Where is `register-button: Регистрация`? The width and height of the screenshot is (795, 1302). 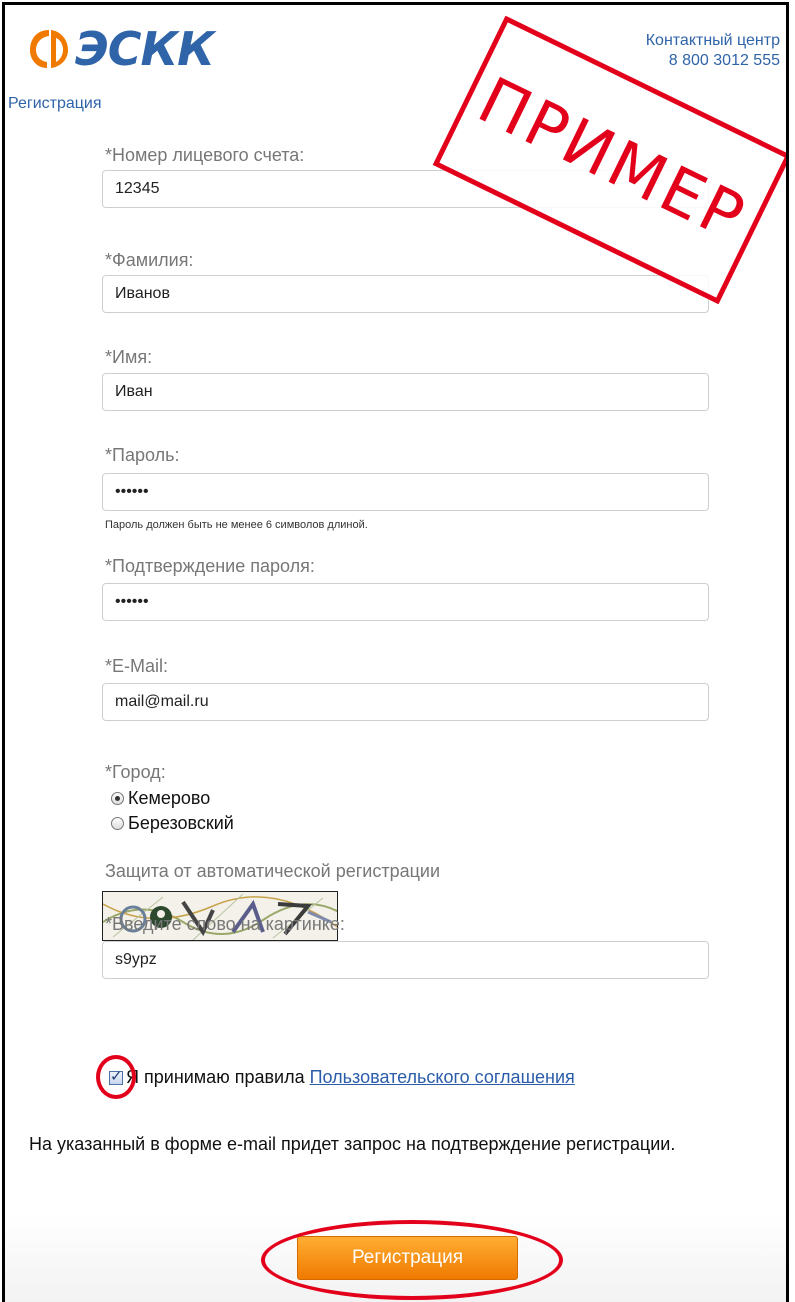 register-button: Регистрация is located at coordinates (407, 1258).